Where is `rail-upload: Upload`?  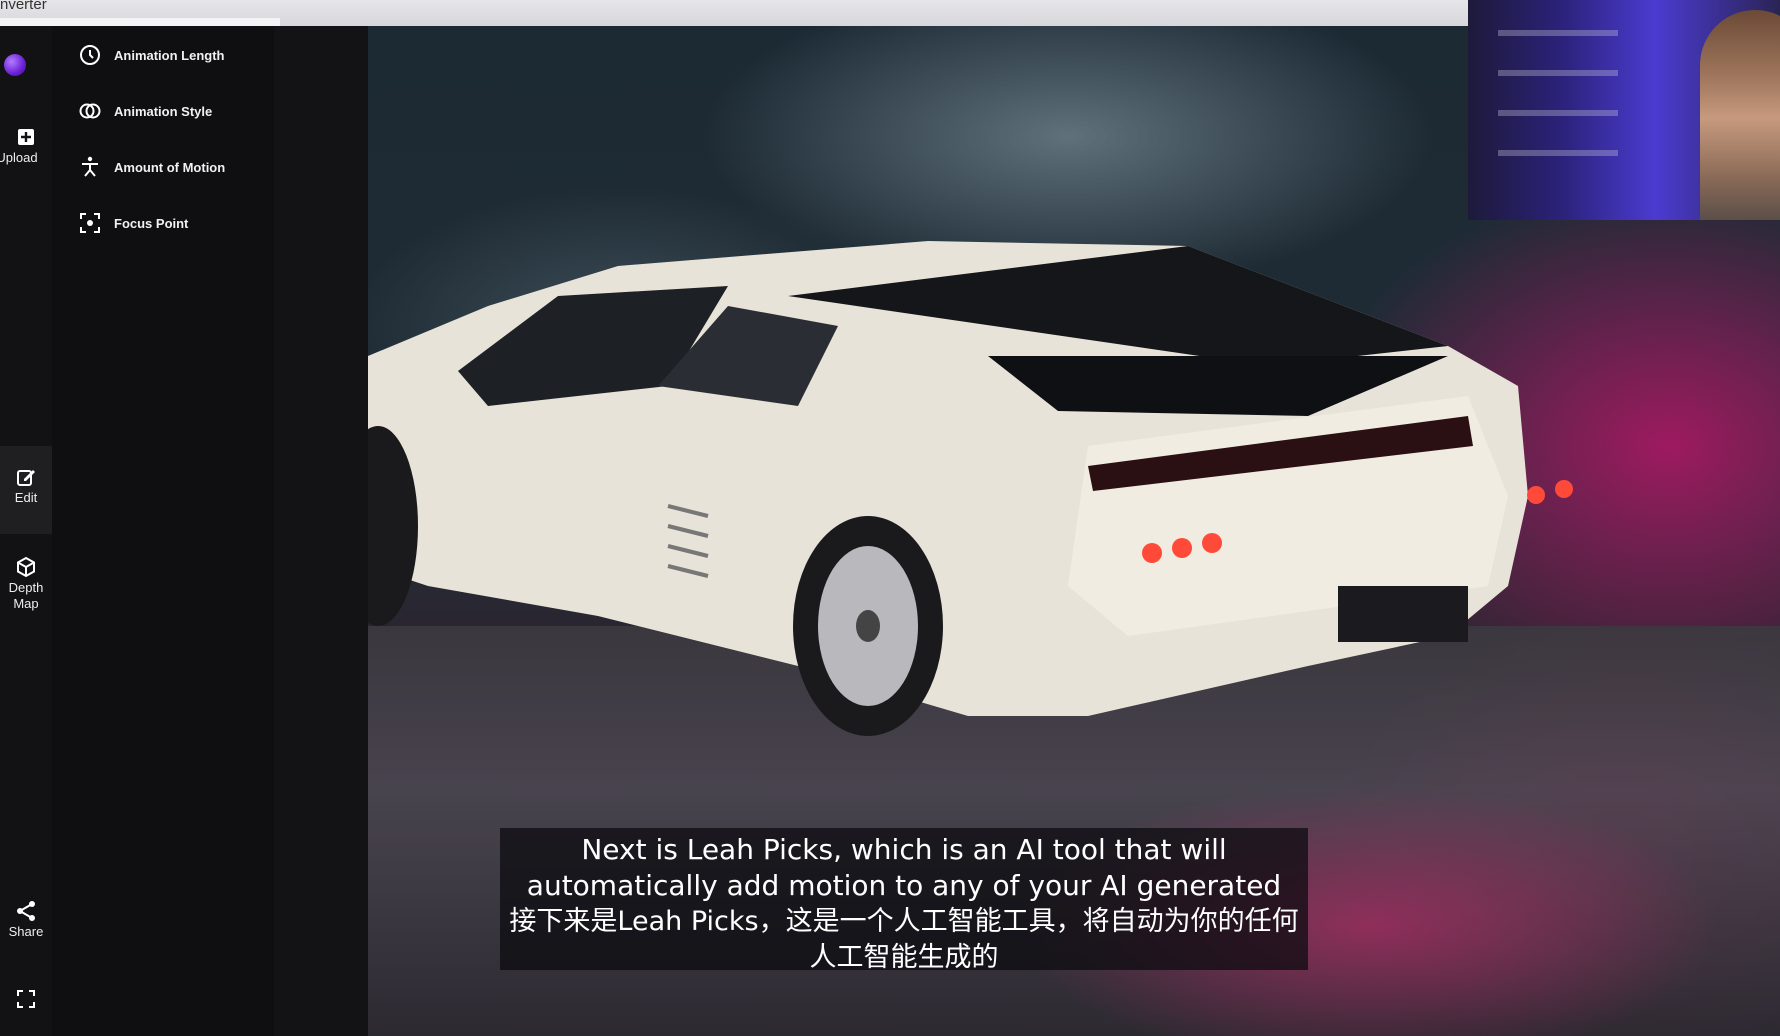
rail-upload: Upload is located at coordinates (26, 156).